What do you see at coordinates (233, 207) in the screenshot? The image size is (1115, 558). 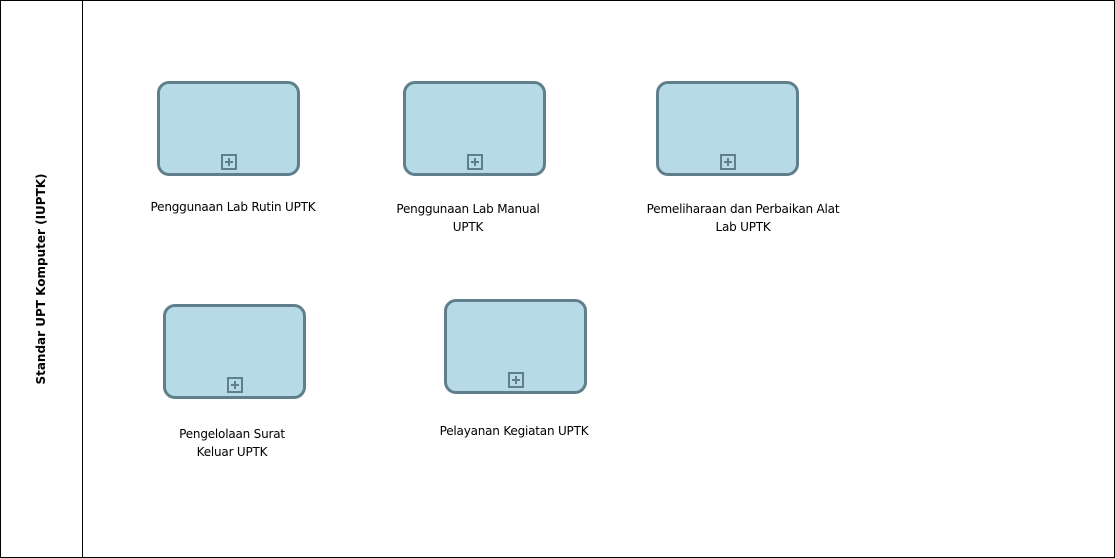 I see `task-label: Penggunaan Lab Rutin UPTK` at bounding box center [233, 207].